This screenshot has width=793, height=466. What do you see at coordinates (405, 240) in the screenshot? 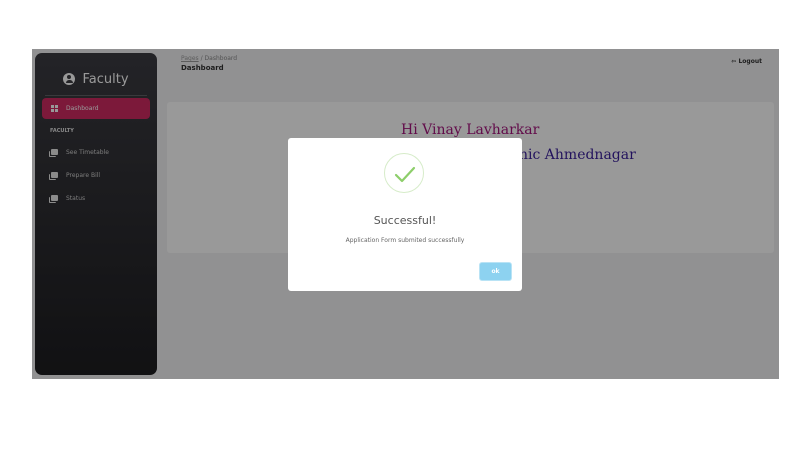
I see `dialog-message: Application Form submited successfully` at bounding box center [405, 240].